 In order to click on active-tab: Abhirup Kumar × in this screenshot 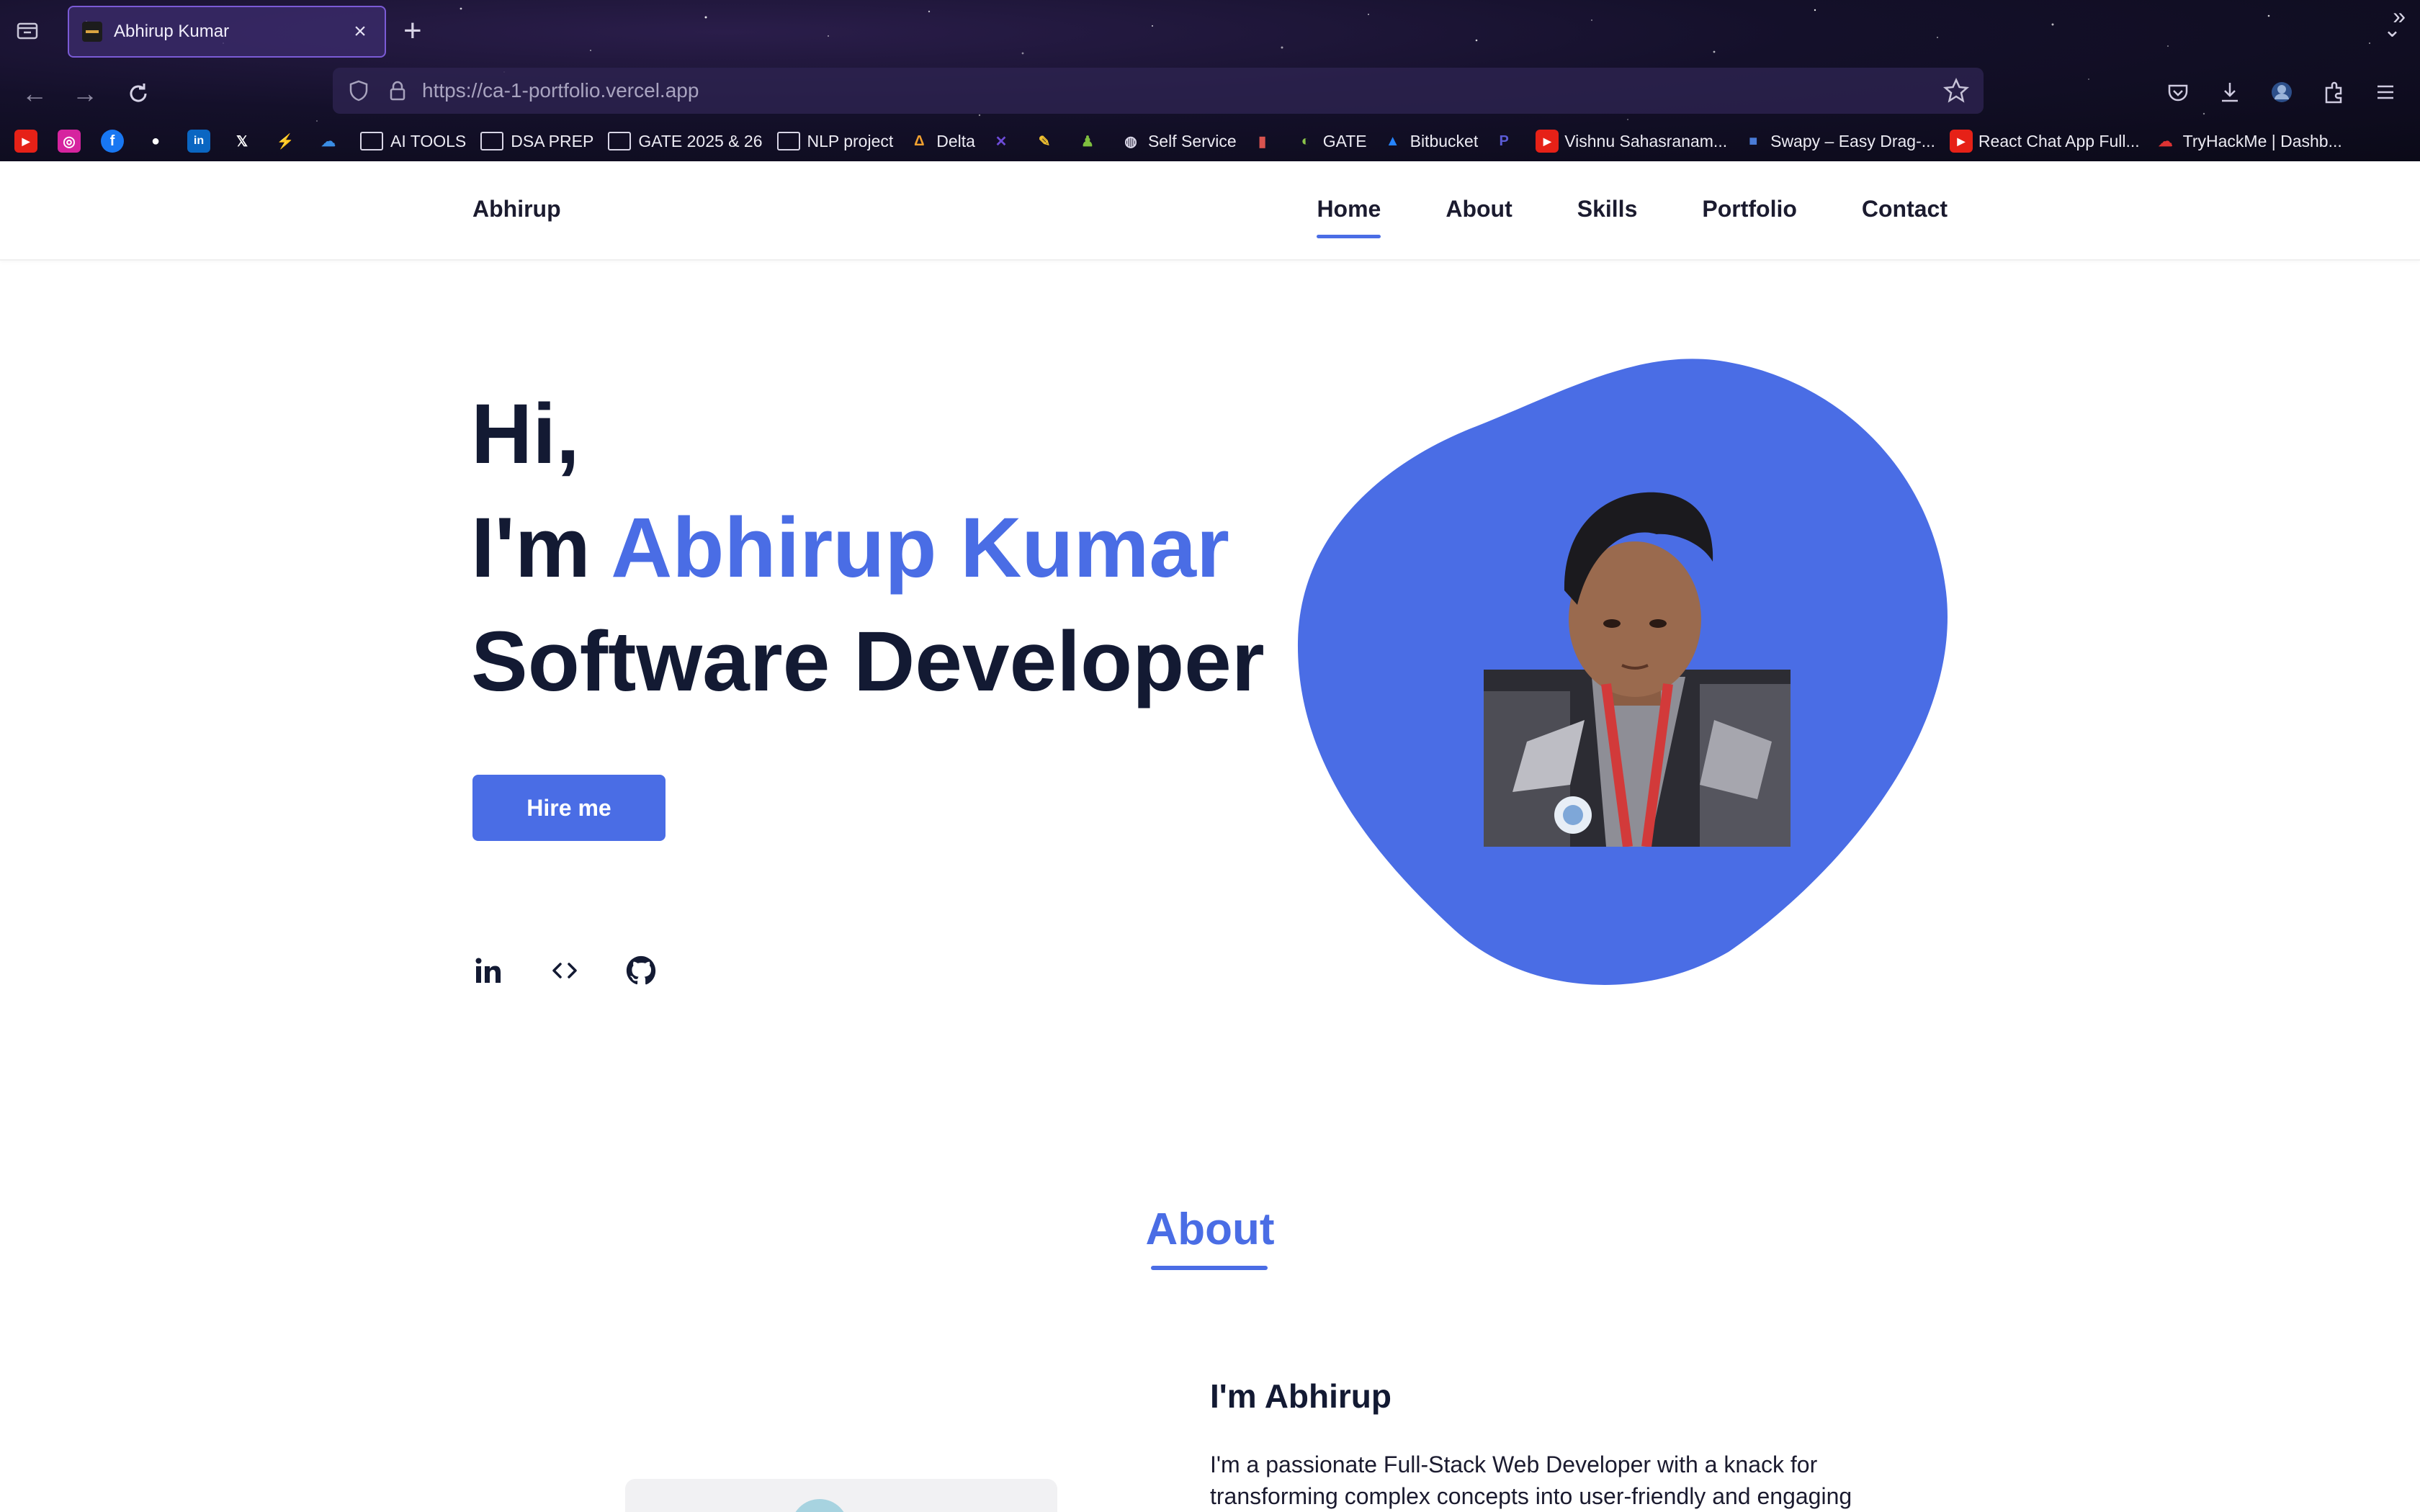, I will do `click(227, 32)`.